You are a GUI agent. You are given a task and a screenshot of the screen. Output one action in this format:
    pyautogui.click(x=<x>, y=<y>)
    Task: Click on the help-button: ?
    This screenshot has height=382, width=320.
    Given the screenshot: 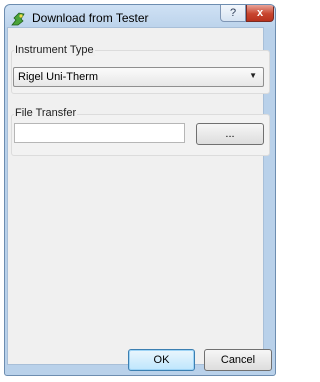 What is the action you would take?
    pyautogui.click(x=233, y=13)
    